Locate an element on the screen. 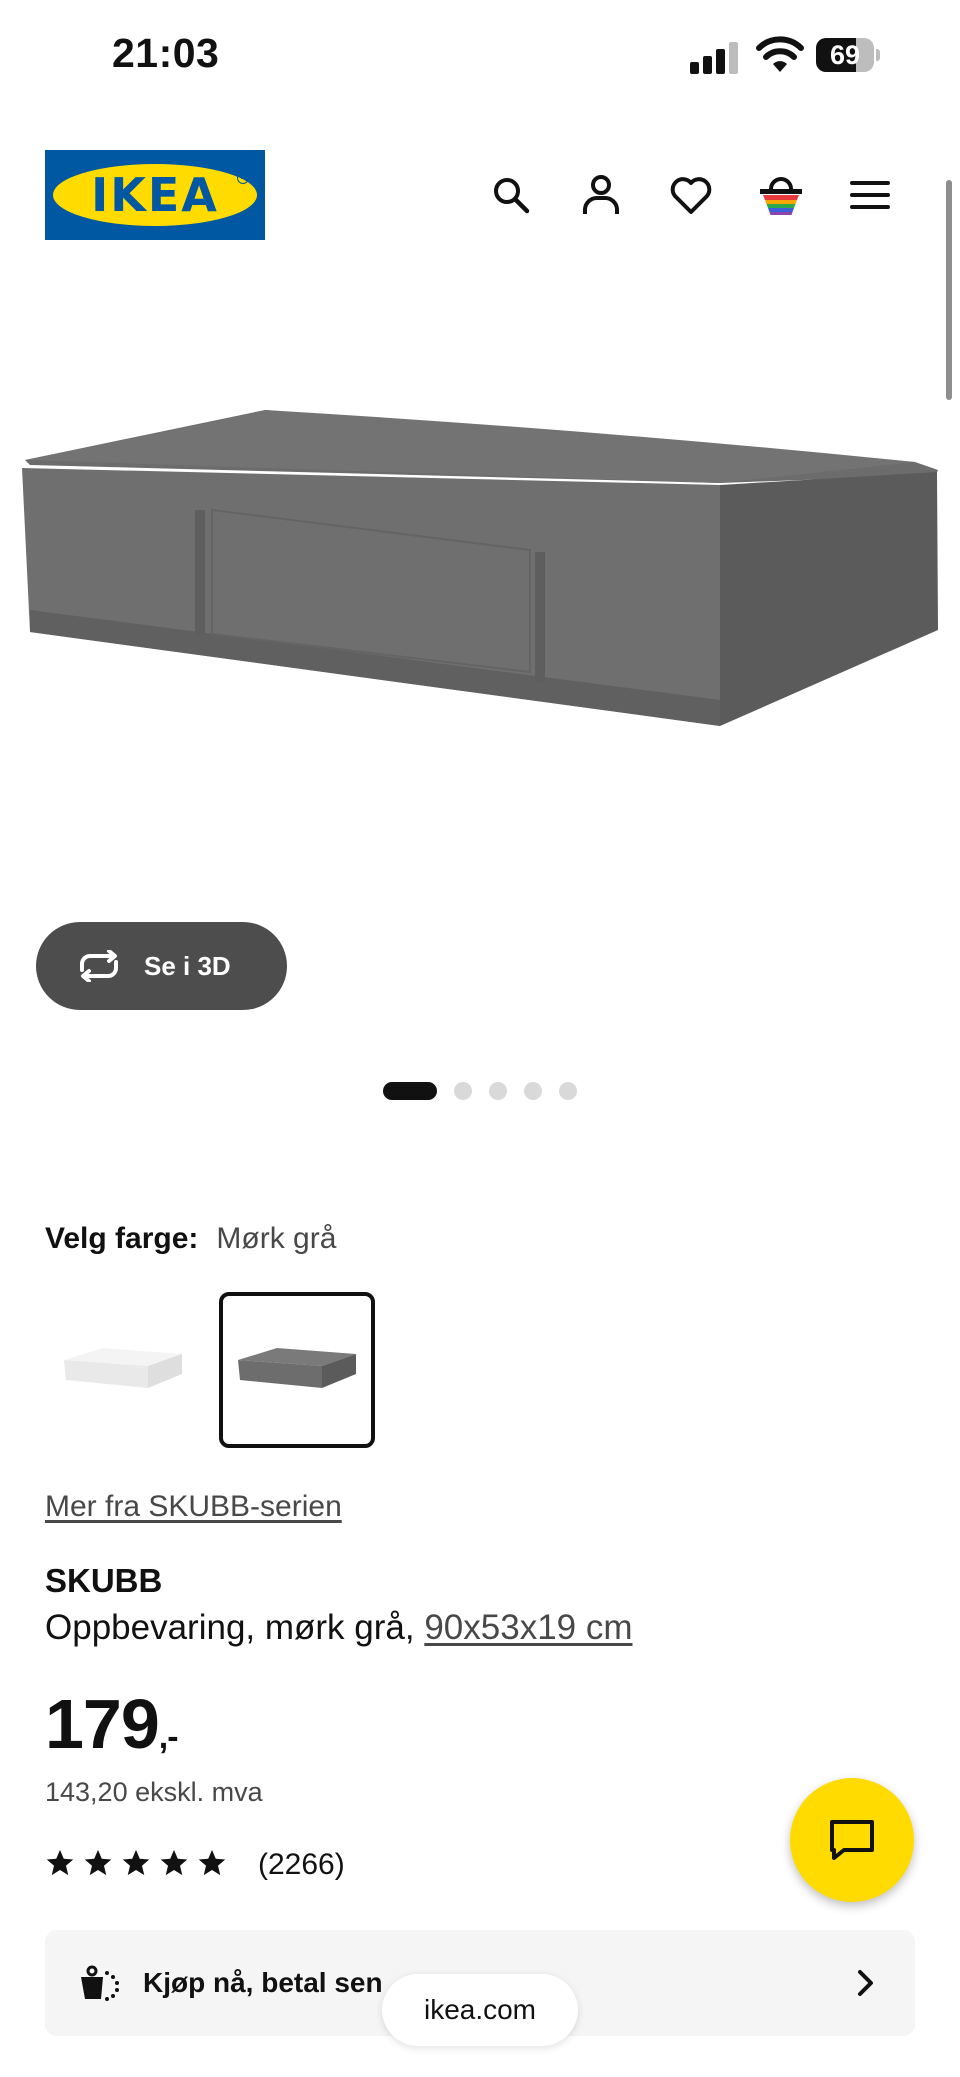 The width and height of the screenshot is (960, 2077). view-3d-button: Se i 3D is located at coordinates (161, 966).